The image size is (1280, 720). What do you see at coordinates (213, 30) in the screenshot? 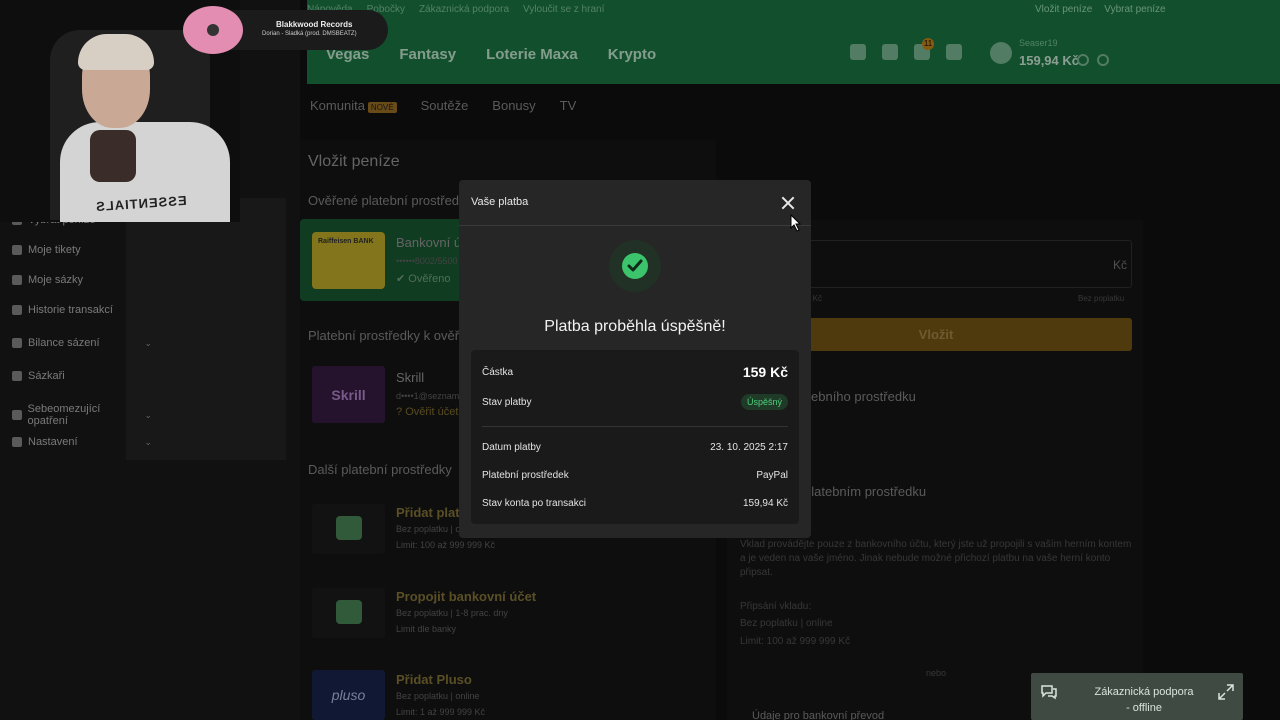
I see `disc-center` at bounding box center [213, 30].